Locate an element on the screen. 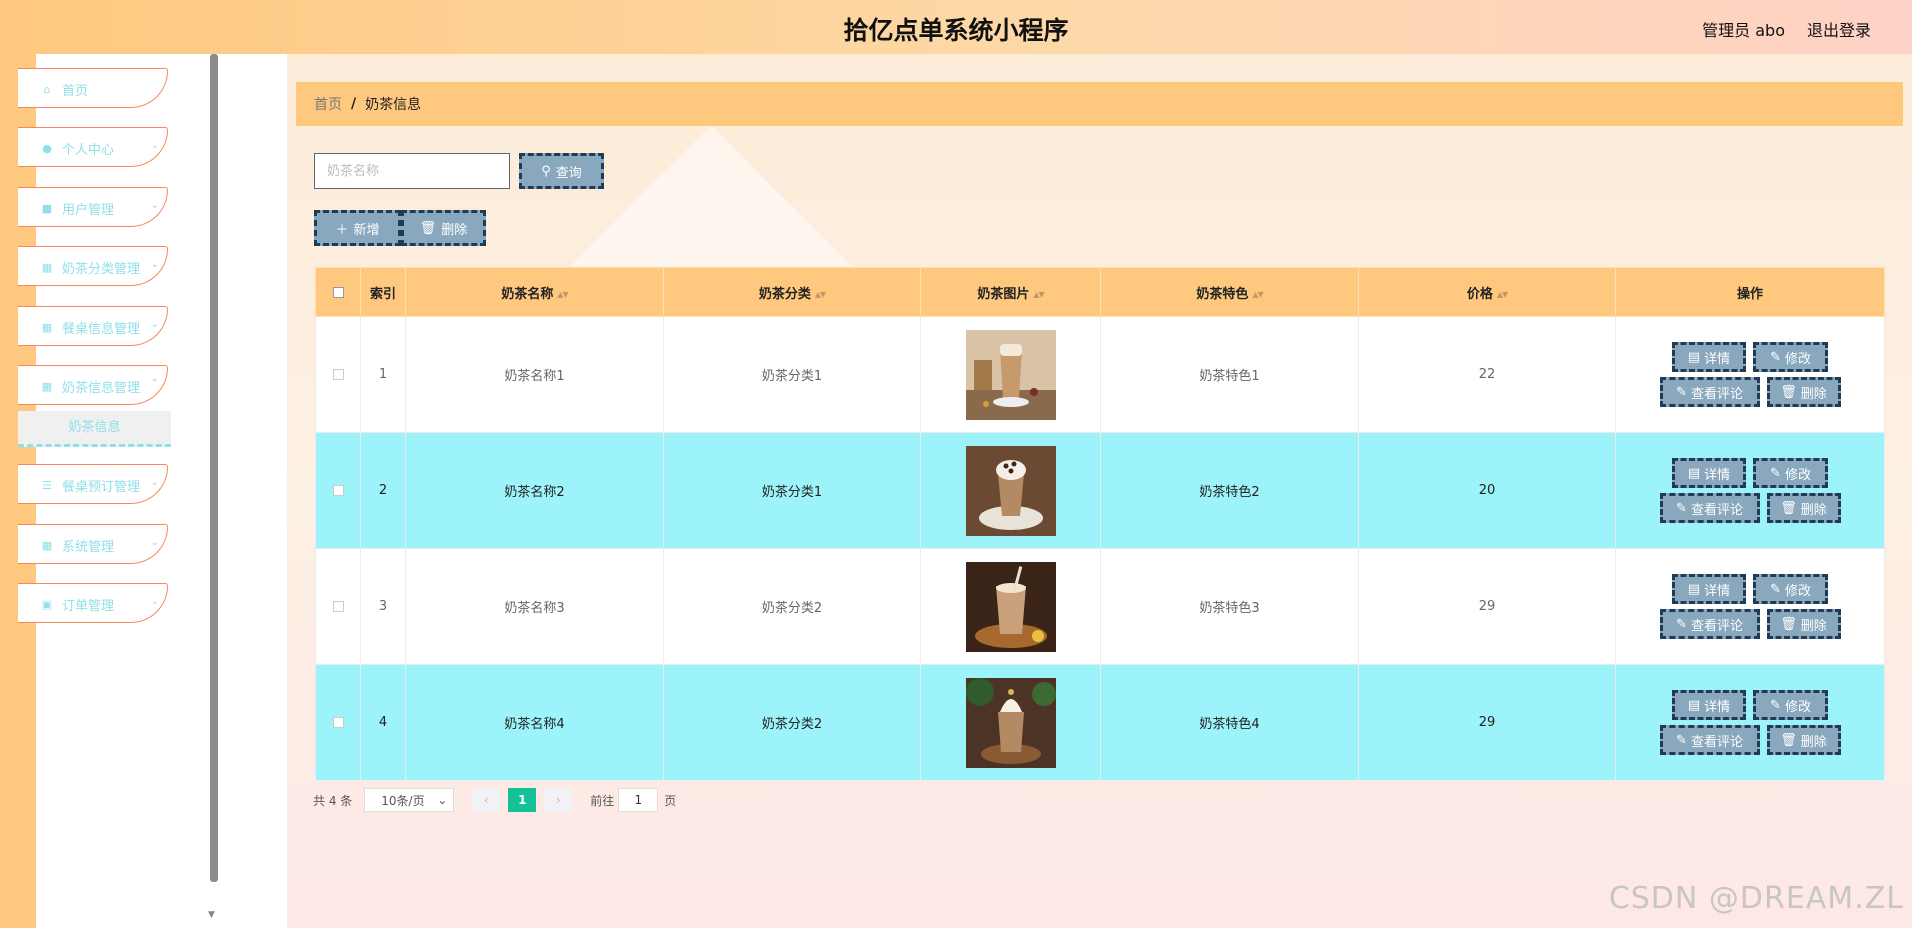 The width and height of the screenshot is (1912, 928). goto-page-input is located at coordinates (638, 800).